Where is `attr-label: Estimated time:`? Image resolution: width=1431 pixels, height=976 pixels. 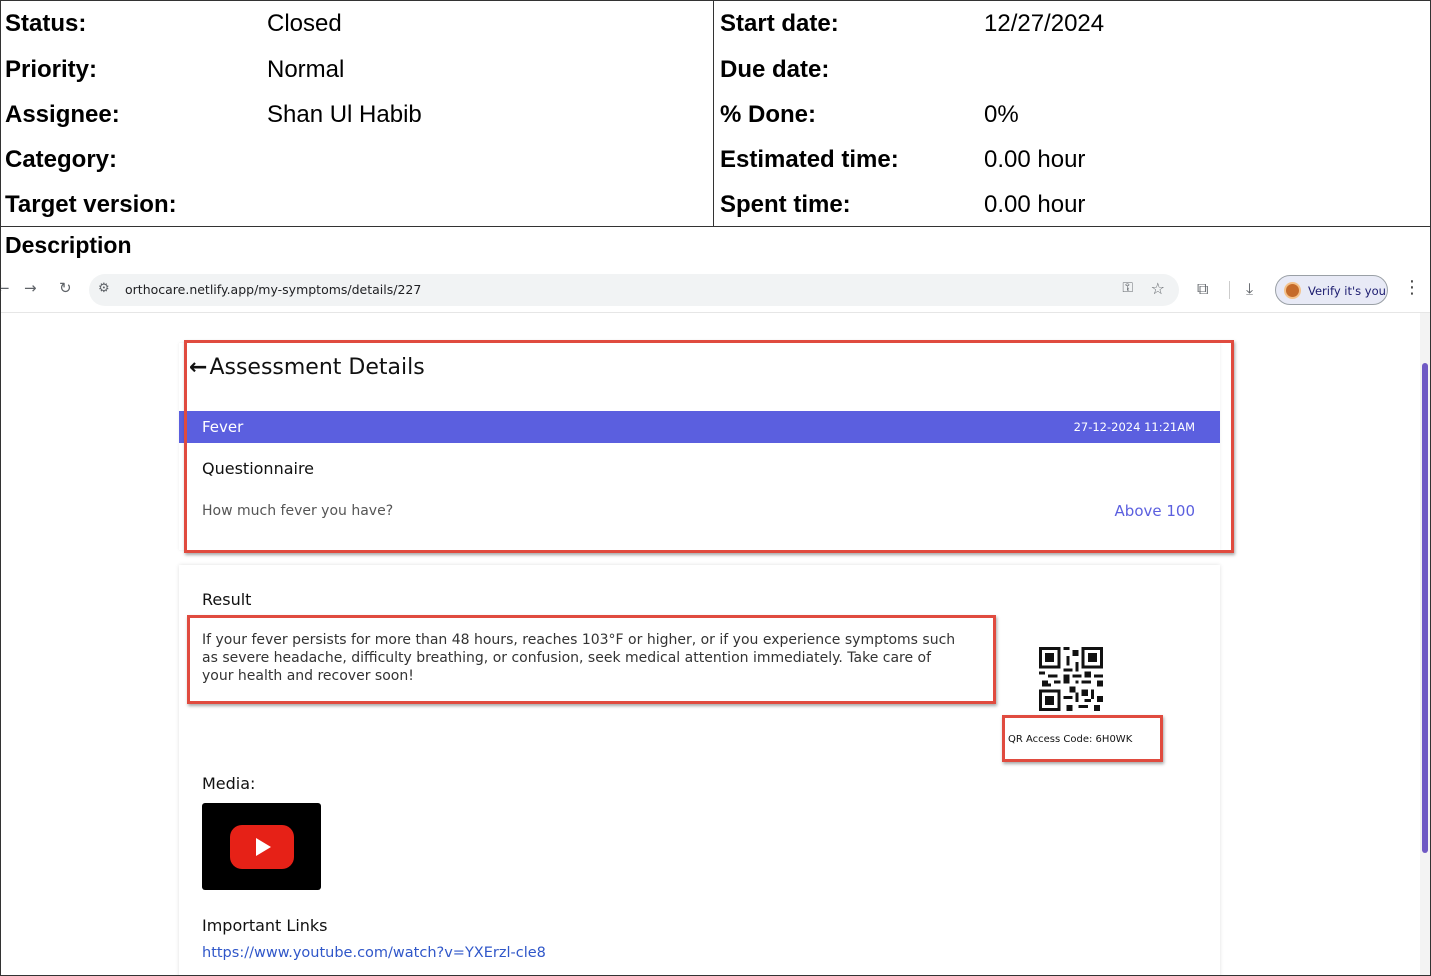 attr-label: Estimated time: is located at coordinates (809, 159).